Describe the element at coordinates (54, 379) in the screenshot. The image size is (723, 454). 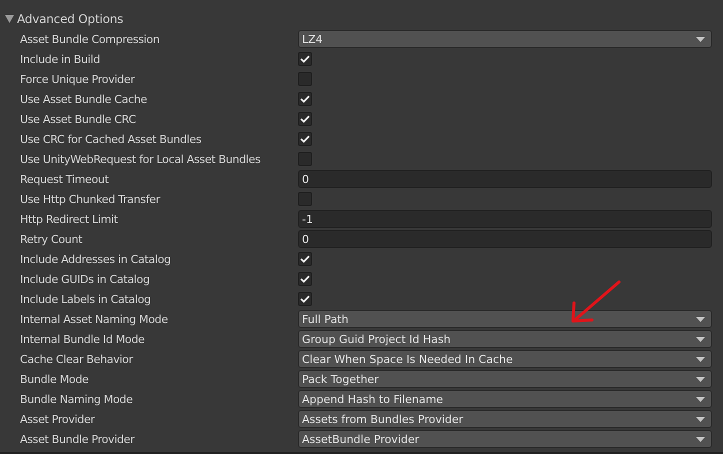
I see `field-label: Bundle Mode` at that location.